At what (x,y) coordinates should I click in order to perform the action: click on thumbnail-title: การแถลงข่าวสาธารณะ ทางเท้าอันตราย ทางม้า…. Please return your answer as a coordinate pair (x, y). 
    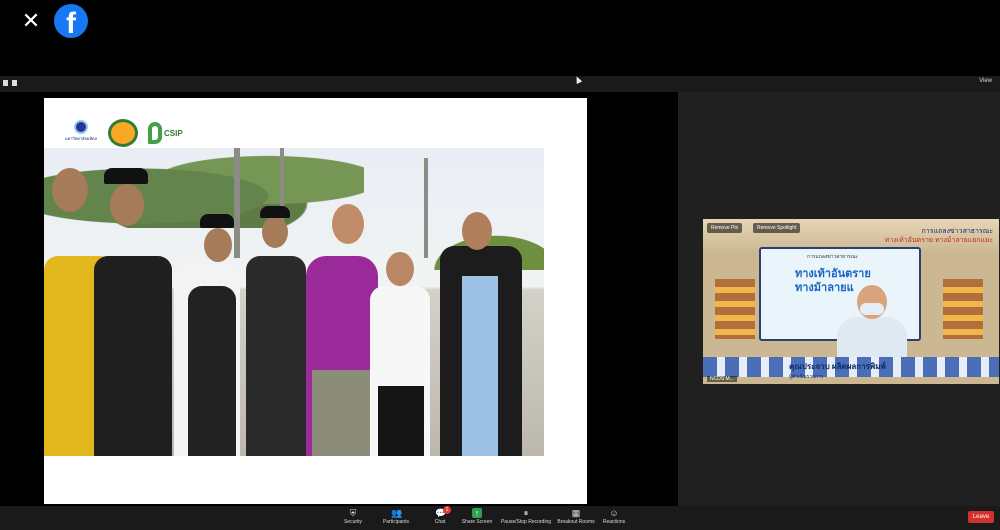
    Looking at the image, I should click on (938, 236).